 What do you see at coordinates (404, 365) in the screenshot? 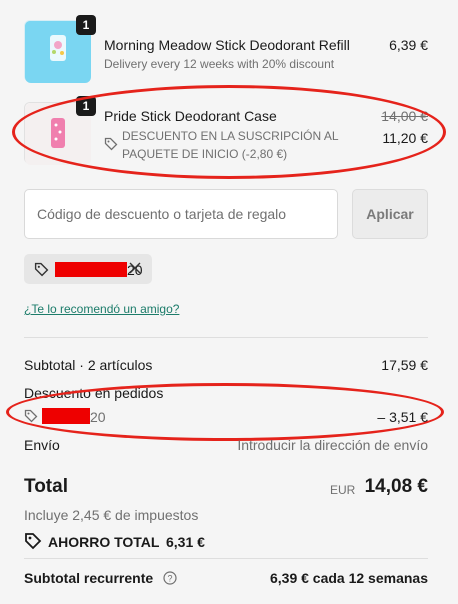
I see `subtotal-value: 17,59 €` at bounding box center [404, 365].